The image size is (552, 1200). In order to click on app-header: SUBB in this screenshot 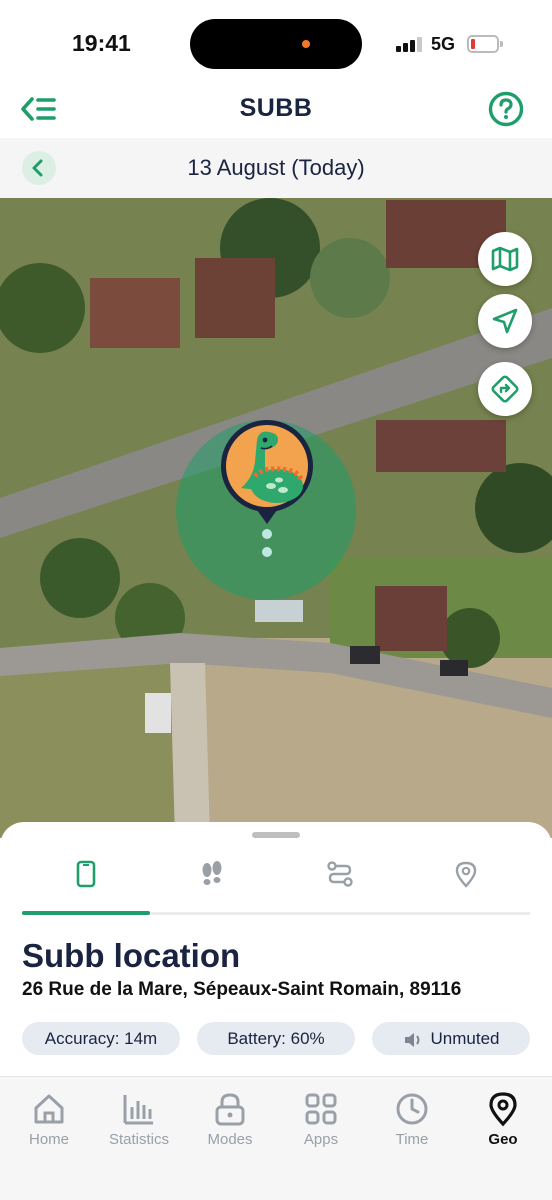, I will do `click(276, 110)`.